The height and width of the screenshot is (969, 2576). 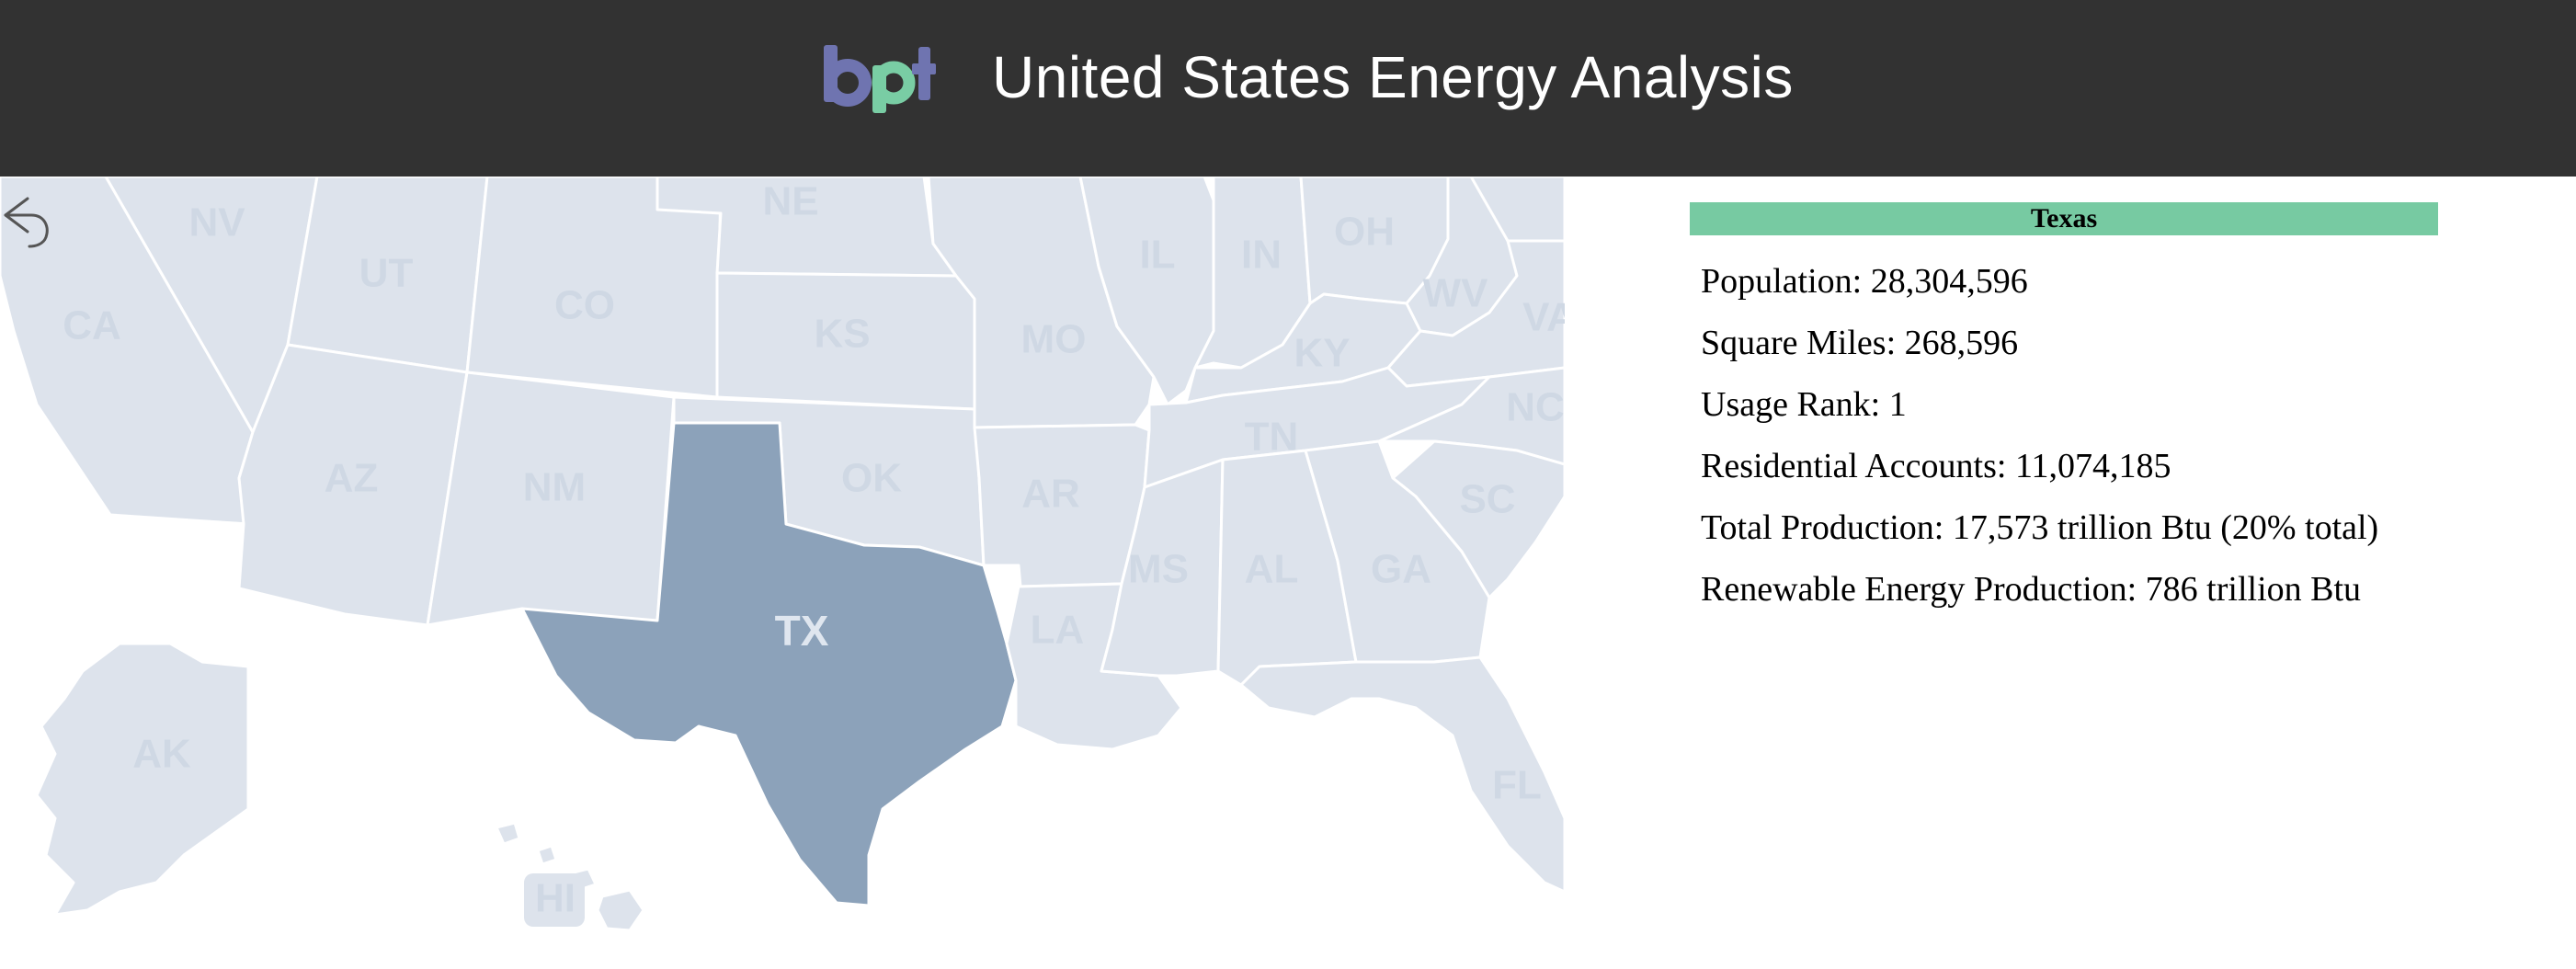 What do you see at coordinates (1054, 339) in the screenshot?
I see `label-mo: MO` at bounding box center [1054, 339].